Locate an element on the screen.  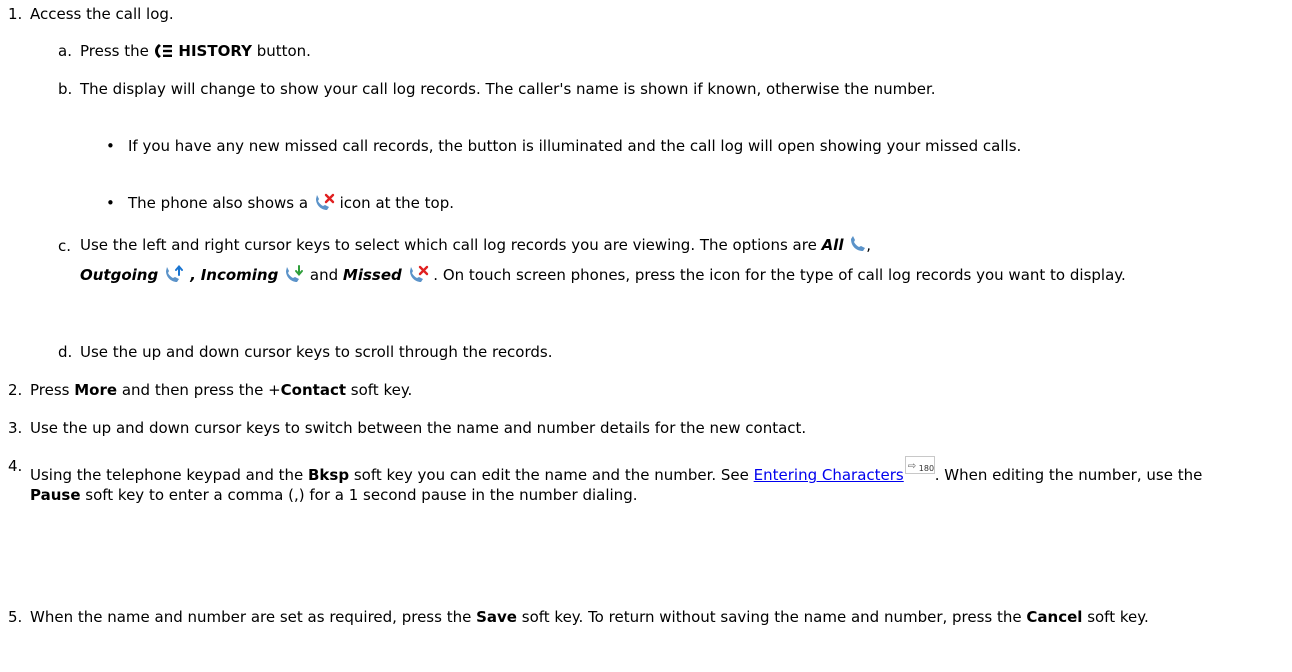
option-missed: Missed is located at coordinates (372, 275).